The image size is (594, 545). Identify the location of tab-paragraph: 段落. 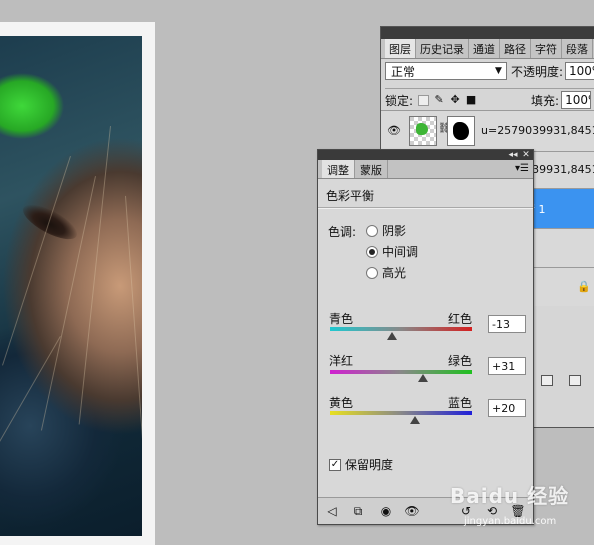
(577, 48).